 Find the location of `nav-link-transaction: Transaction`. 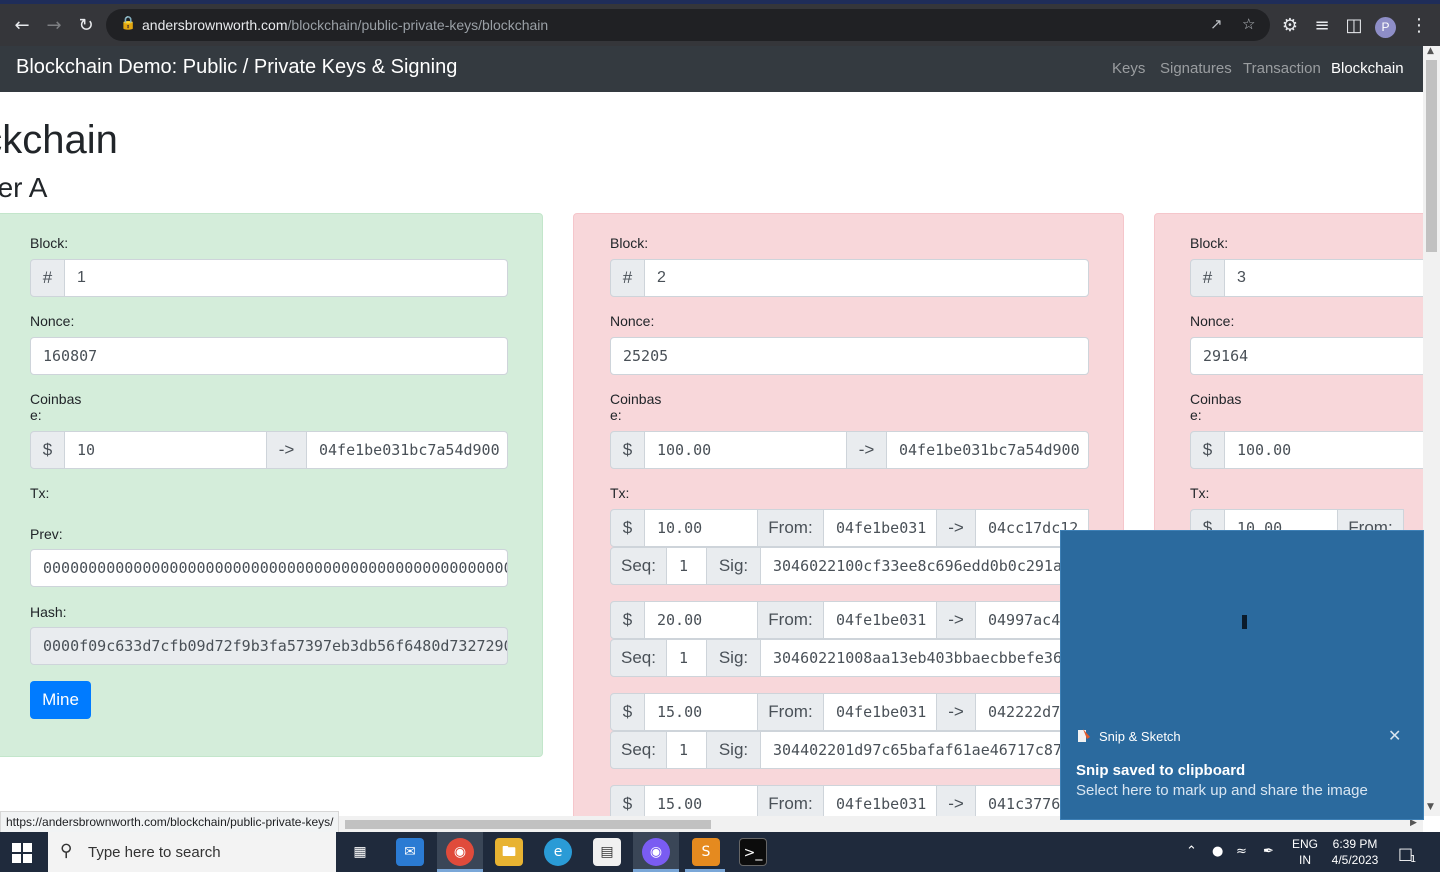

nav-link-transaction: Transaction is located at coordinates (1282, 68).